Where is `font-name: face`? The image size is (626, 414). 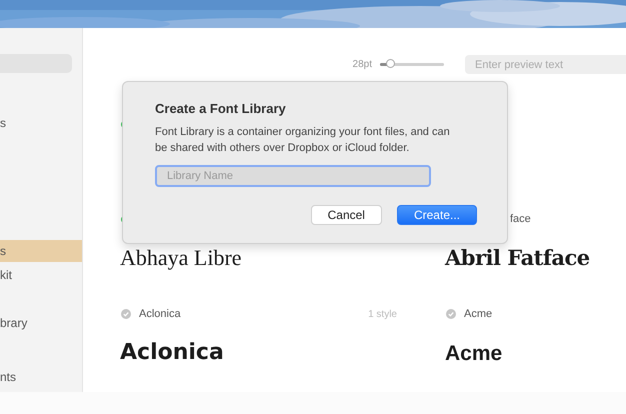
font-name: face is located at coordinates (520, 219).